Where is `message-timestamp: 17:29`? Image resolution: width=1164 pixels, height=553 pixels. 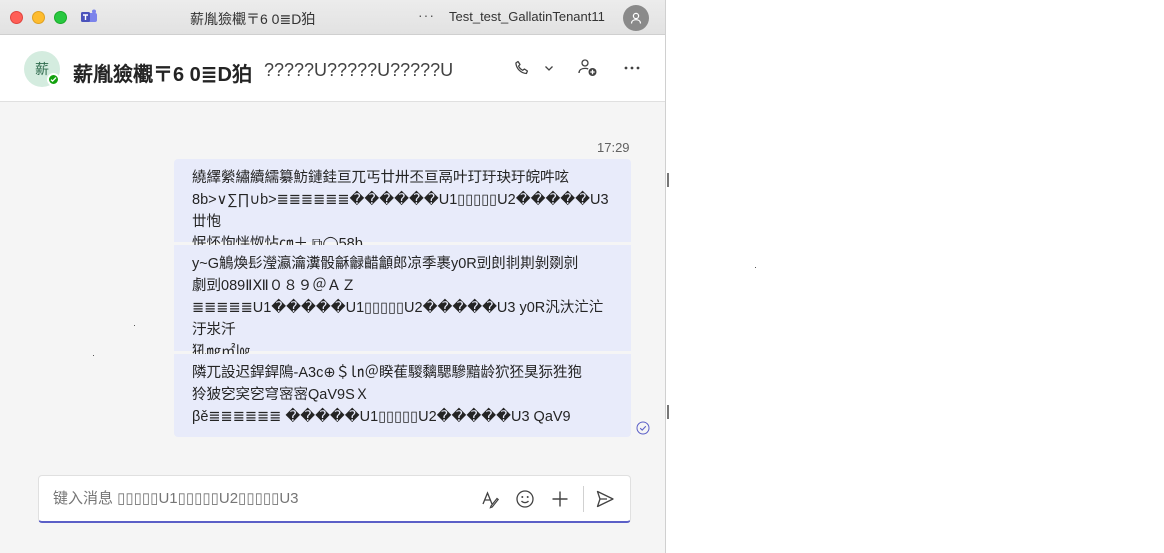
message-timestamp: 17:29 is located at coordinates (613, 147).